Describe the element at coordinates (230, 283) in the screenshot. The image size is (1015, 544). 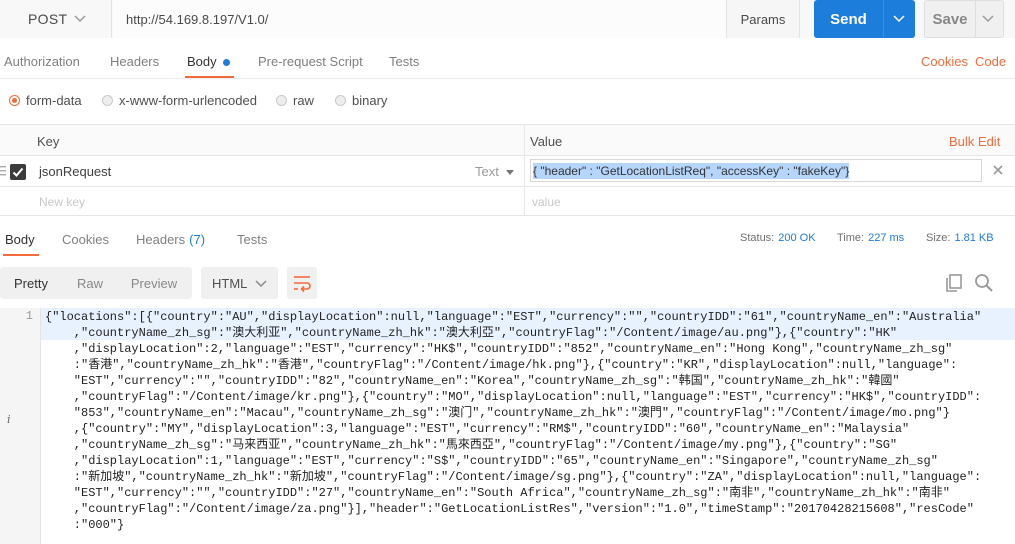
I see `format-label: HTML` at that location.